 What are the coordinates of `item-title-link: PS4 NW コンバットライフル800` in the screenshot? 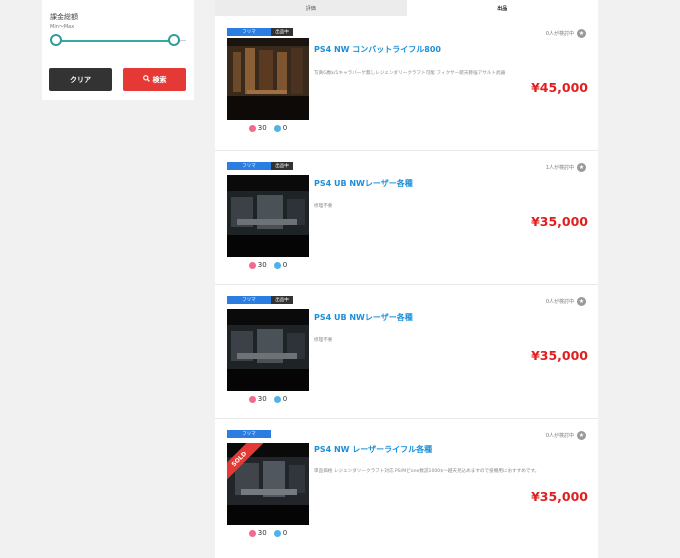 It's located at (377, 49).